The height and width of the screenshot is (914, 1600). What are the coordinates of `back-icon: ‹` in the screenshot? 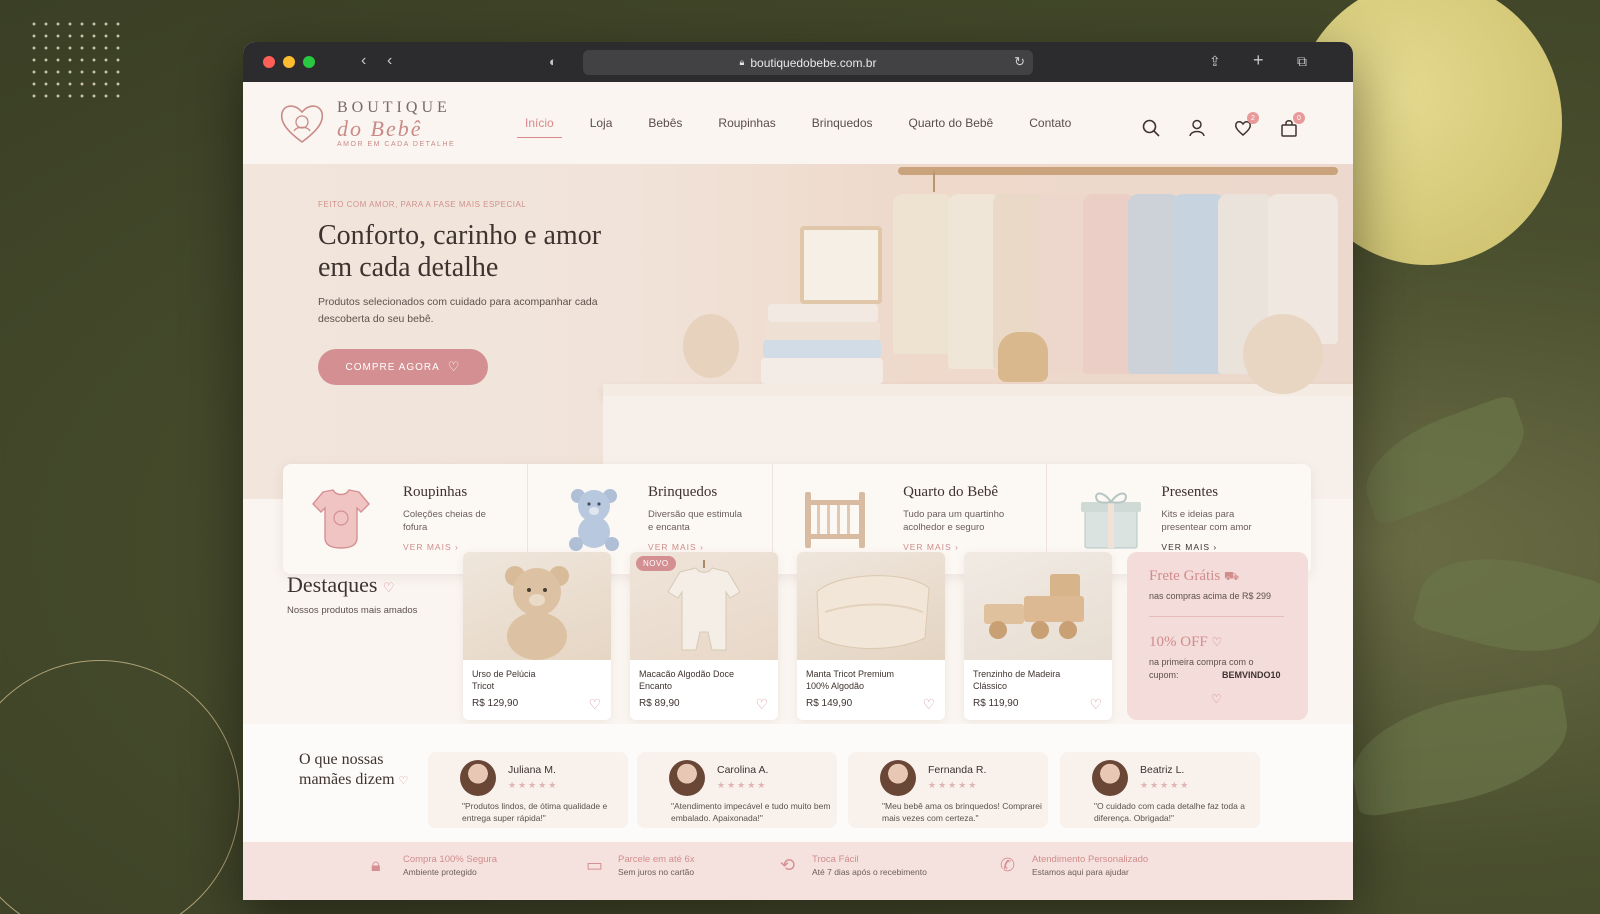 It's located at (363, 61).